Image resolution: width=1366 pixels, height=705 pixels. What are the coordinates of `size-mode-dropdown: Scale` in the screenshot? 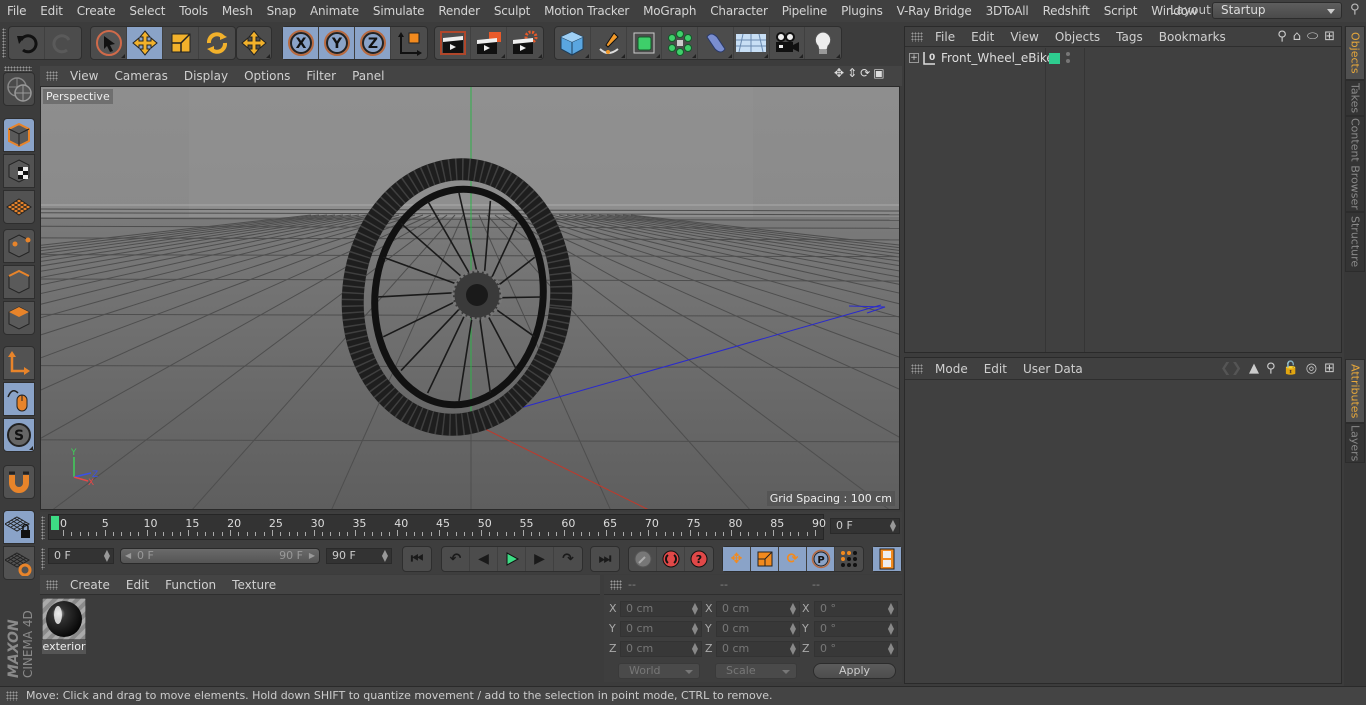 It's located at (756, 671).